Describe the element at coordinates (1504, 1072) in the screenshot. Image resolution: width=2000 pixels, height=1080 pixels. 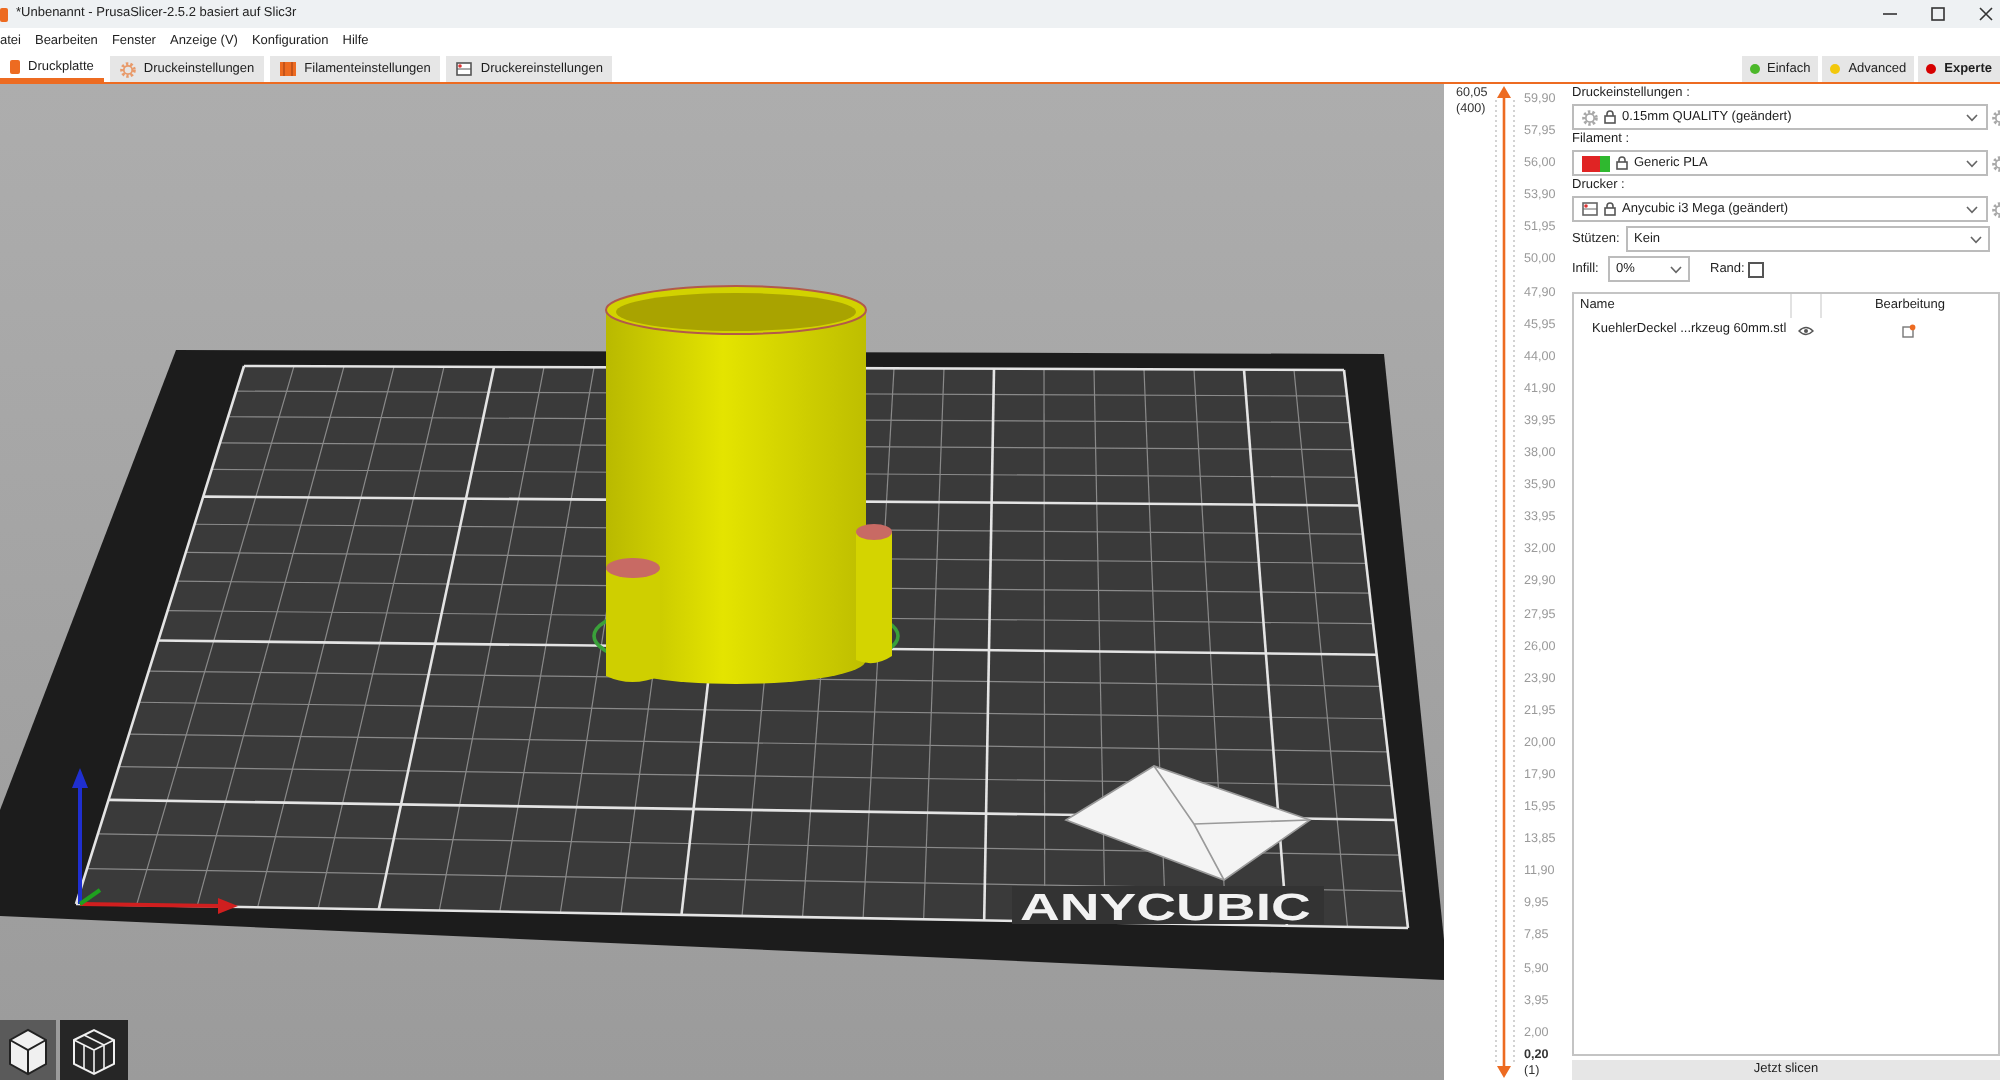
I see `lower-thumb` at that location.